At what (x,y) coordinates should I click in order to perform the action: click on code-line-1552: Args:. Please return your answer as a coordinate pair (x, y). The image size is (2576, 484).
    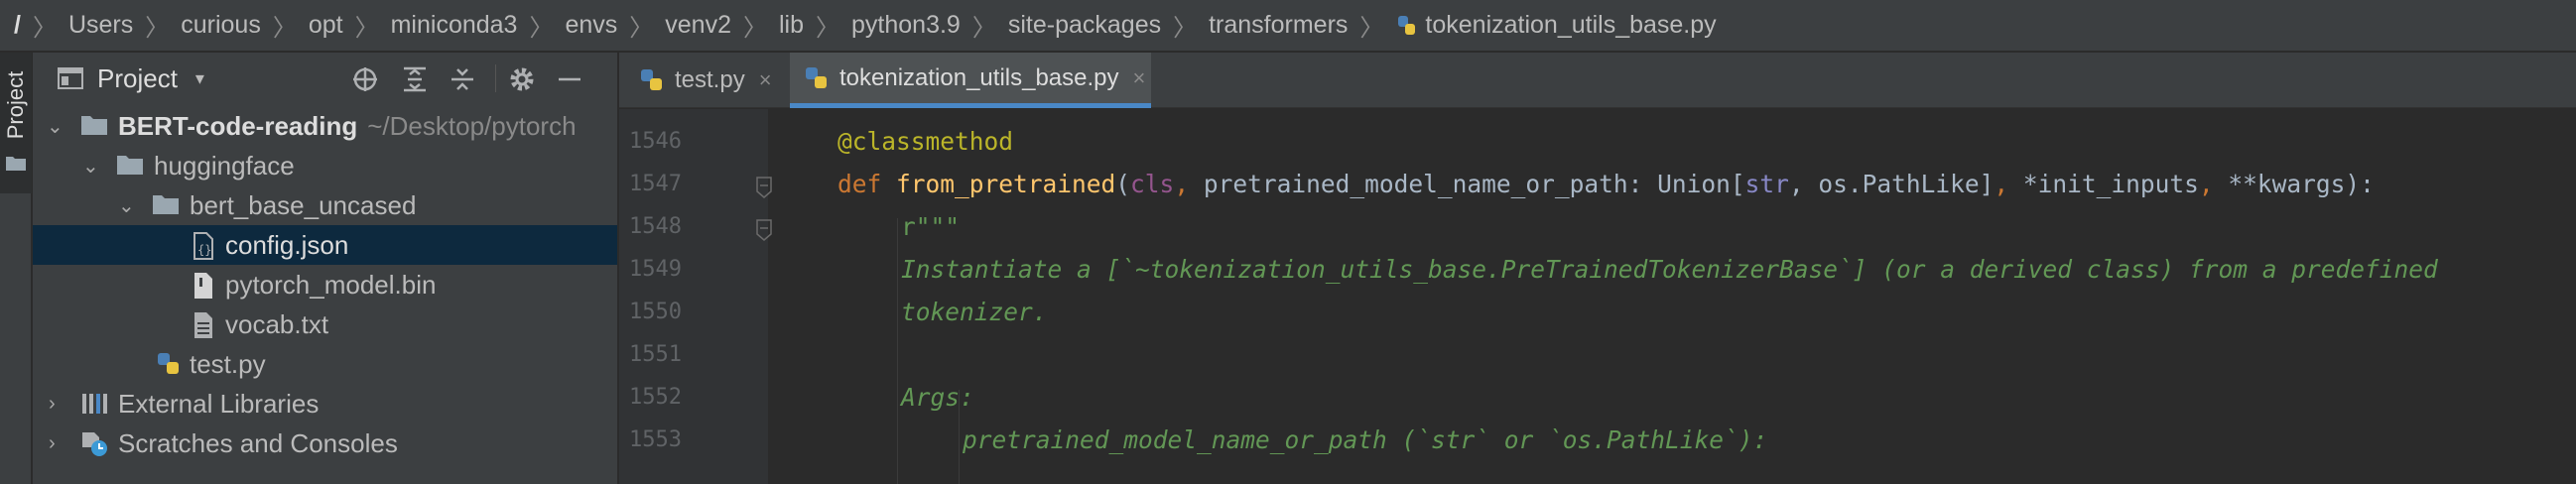
    Looking at the image, I should click on (938, 397).